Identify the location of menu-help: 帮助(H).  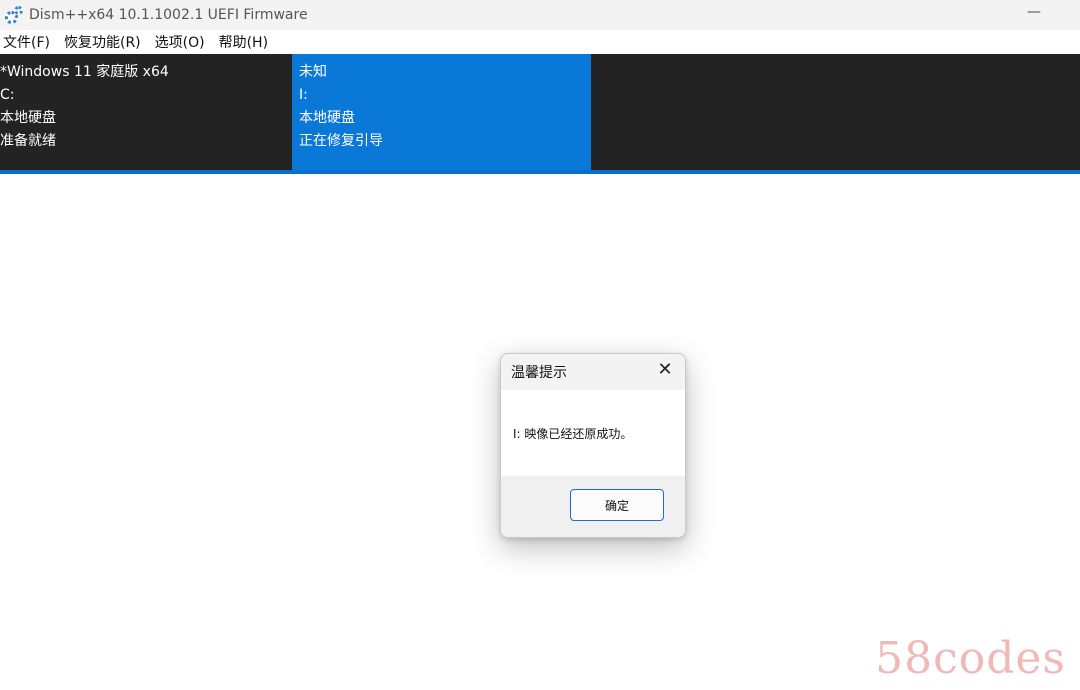
(244, 42).